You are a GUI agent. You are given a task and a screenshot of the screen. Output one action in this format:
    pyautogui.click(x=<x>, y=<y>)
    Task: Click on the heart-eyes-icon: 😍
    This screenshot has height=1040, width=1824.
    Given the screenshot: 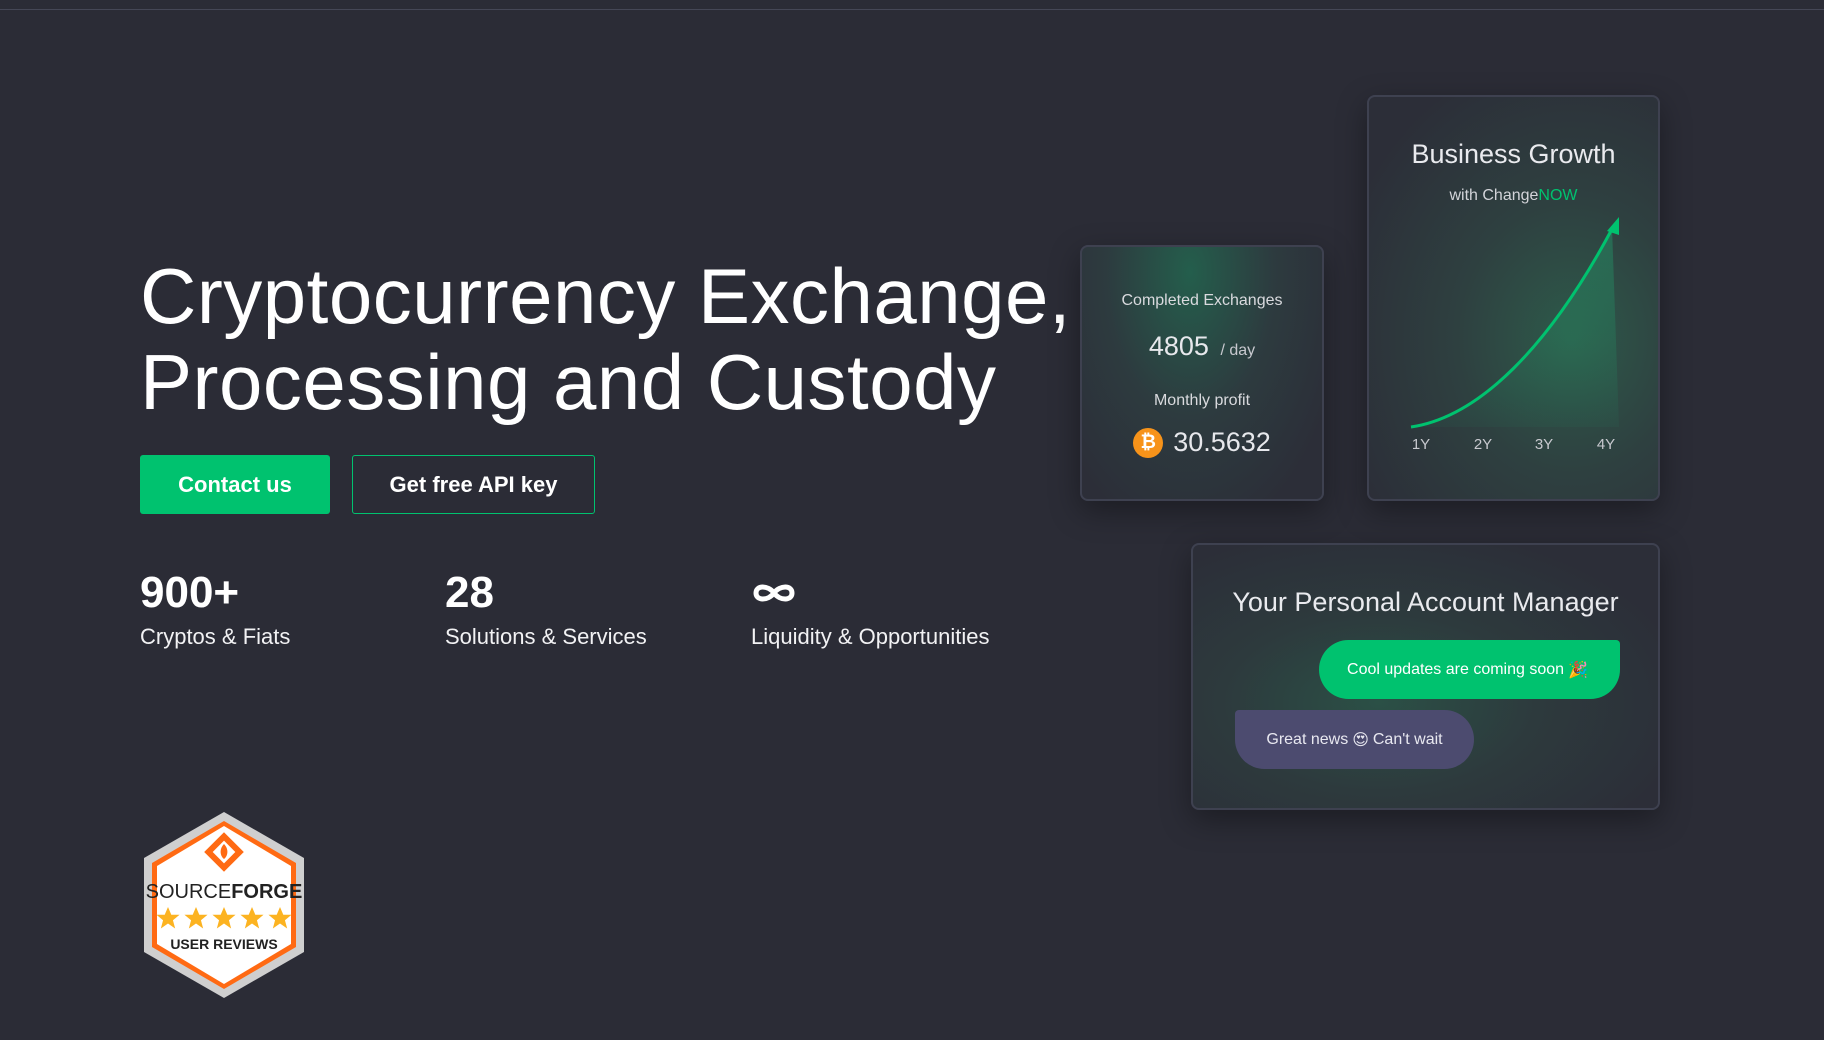 What is the action you would take?
    pyautogui.click(x=1360, y=740)
    